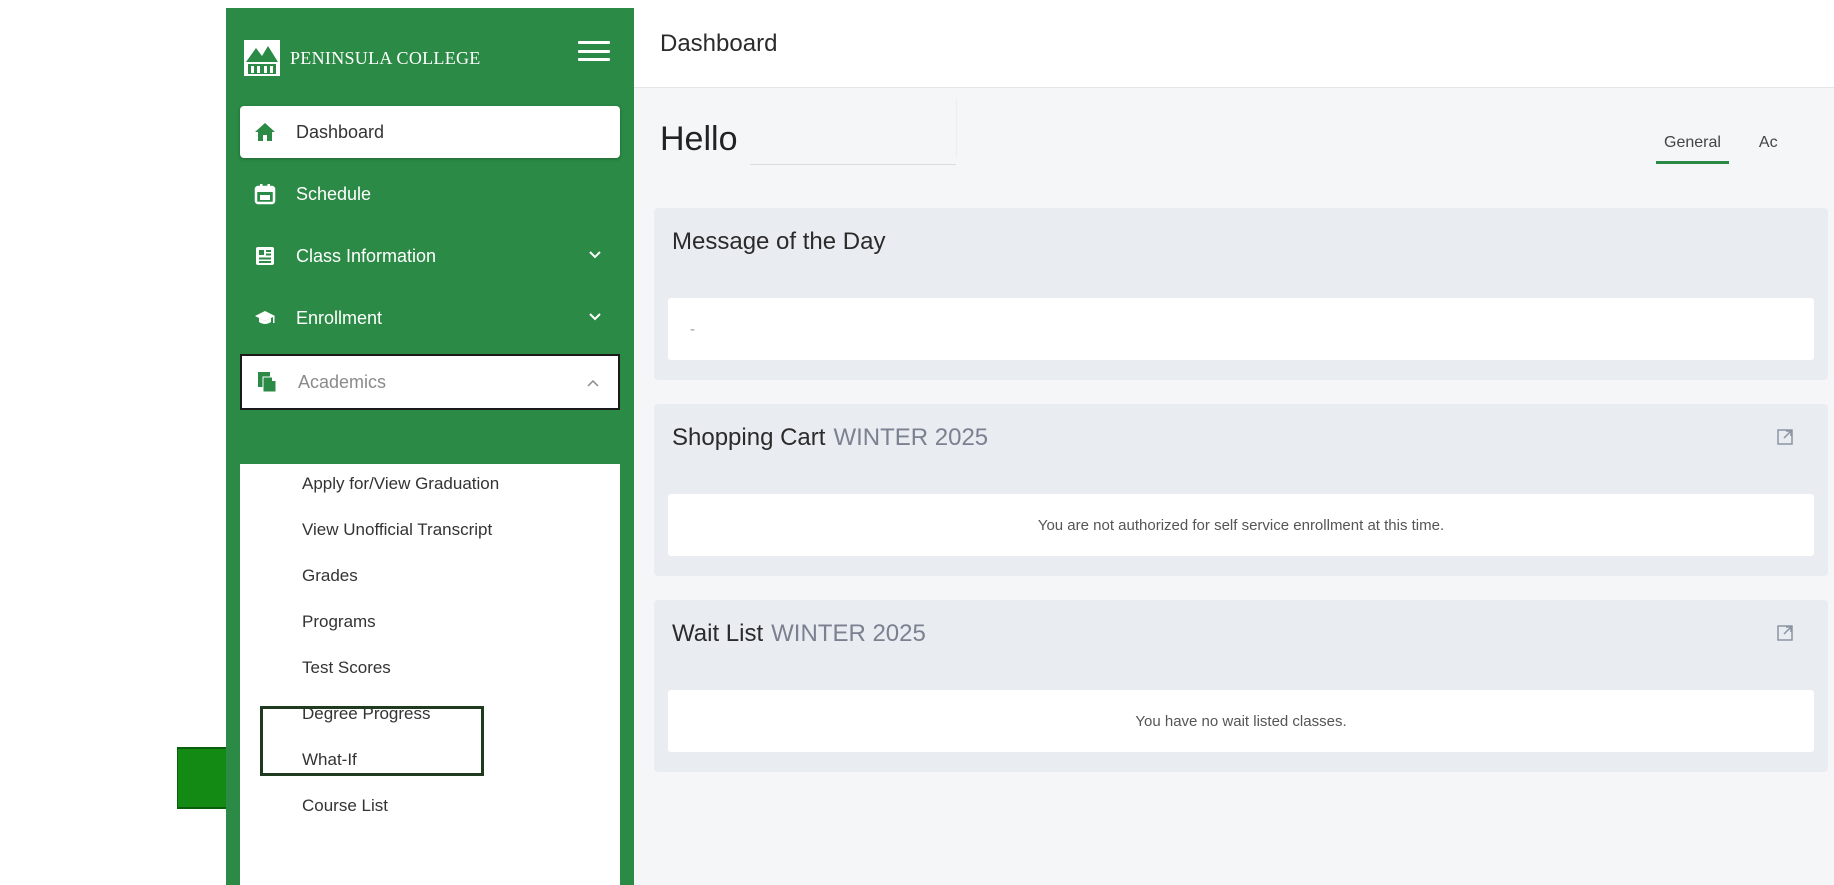 This screenshot has height=885, width=1834. I want to click on calendar-icon, so click(265, 194).